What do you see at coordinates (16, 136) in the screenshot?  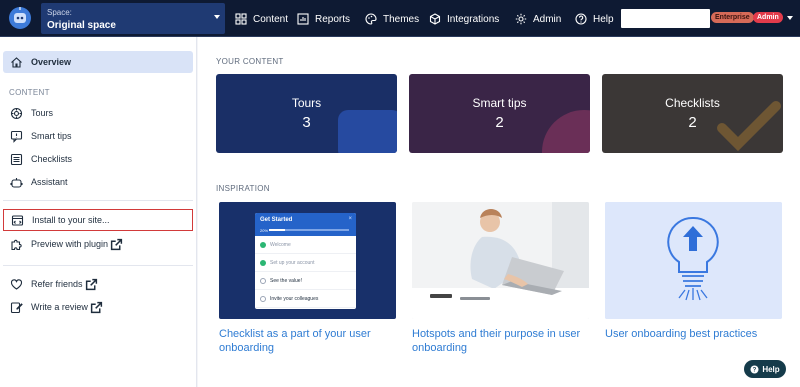 I see `smart-tip-icon` at bounding box center [16, 136].